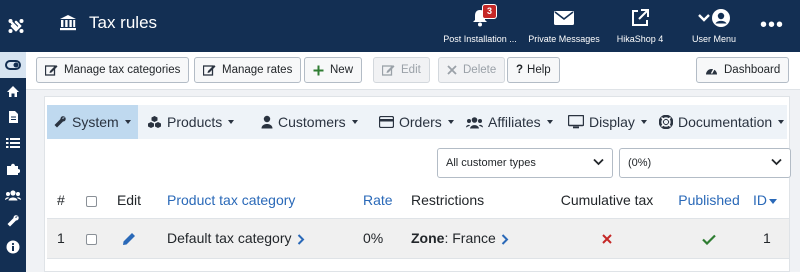 This screenshot has width=800, height=272. I want to click on hikashop-label: HikaShop 4, so click(640, 39).